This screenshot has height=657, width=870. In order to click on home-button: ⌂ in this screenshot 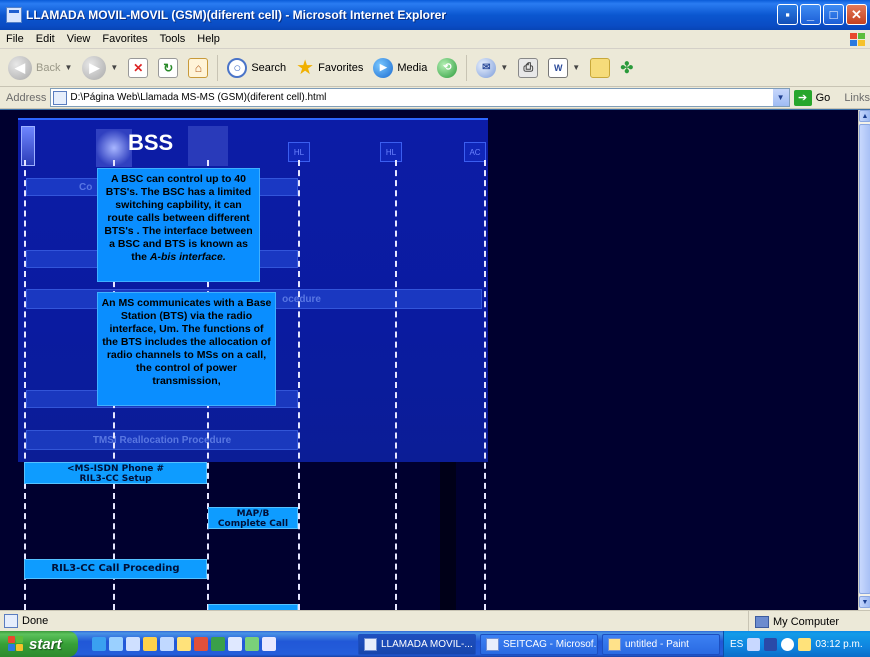, I will do `click(198, 68)`.